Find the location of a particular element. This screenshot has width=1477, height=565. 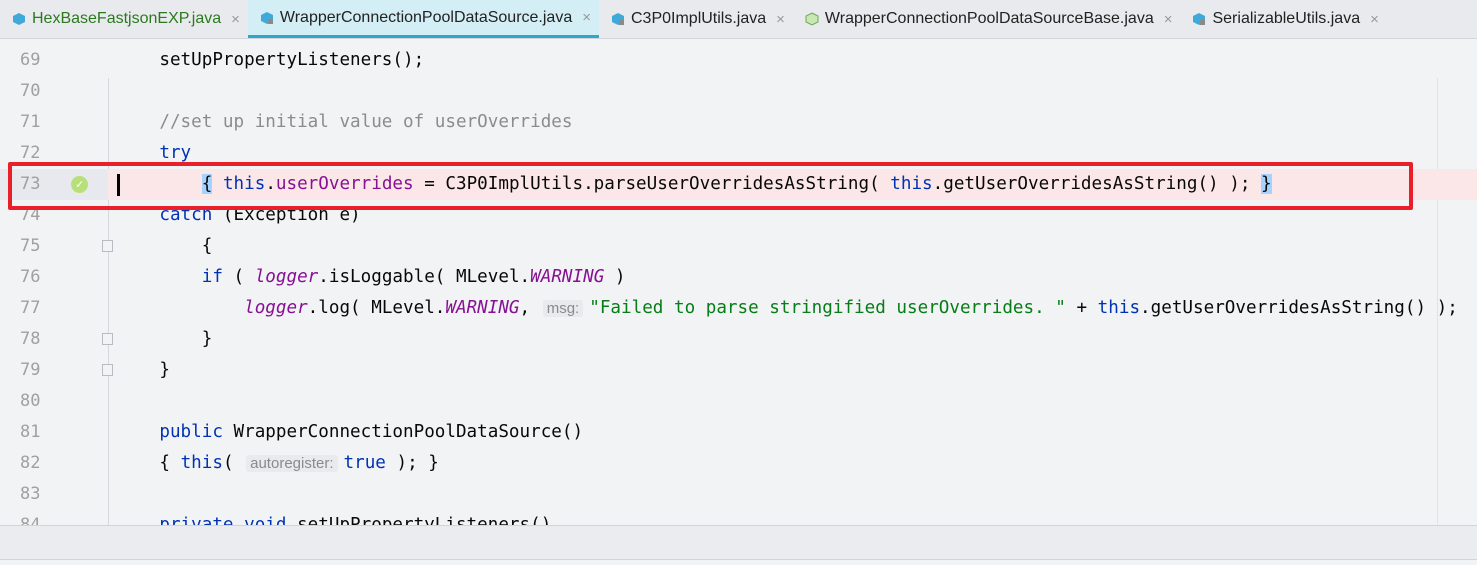

gutter-cell: 82 is located at coordinates (54, 463).